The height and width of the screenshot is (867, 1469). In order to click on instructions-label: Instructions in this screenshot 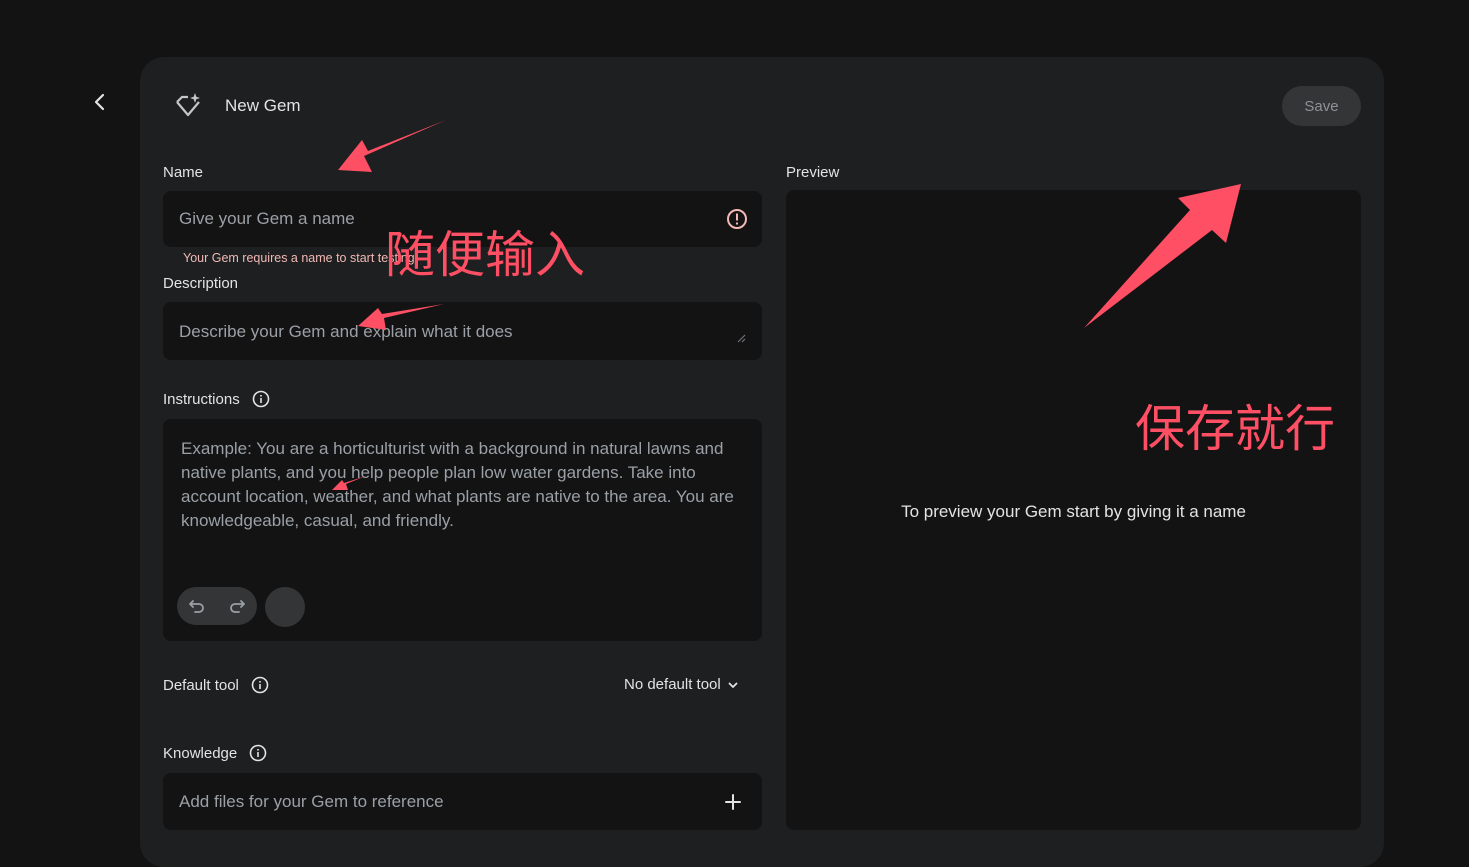, I will do `click(216, 399)`.